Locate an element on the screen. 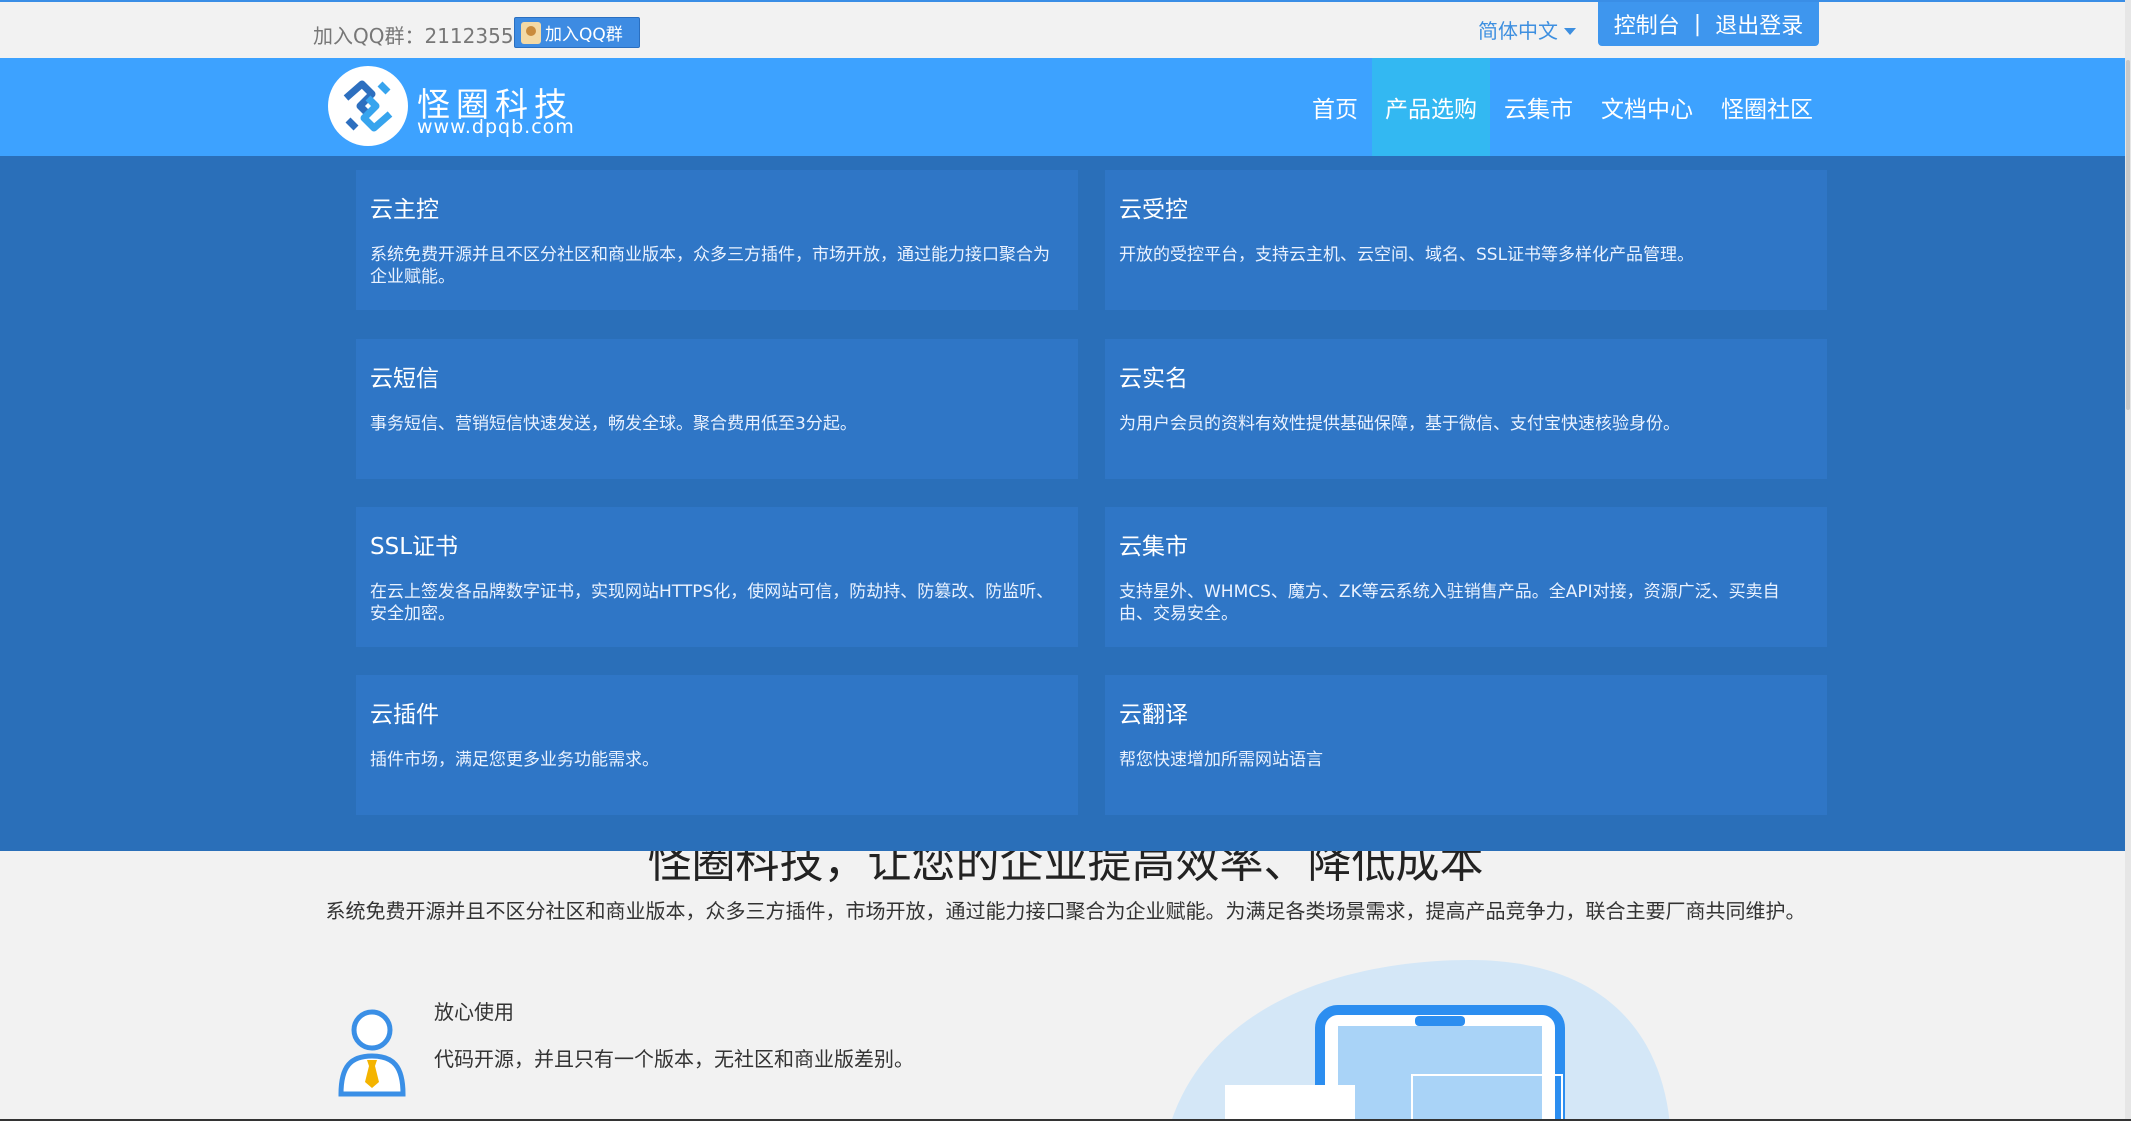 The height and width of the screenshot is (1121, 2131). language-selector: 简体中文 is located at coordinates (1527, 29).